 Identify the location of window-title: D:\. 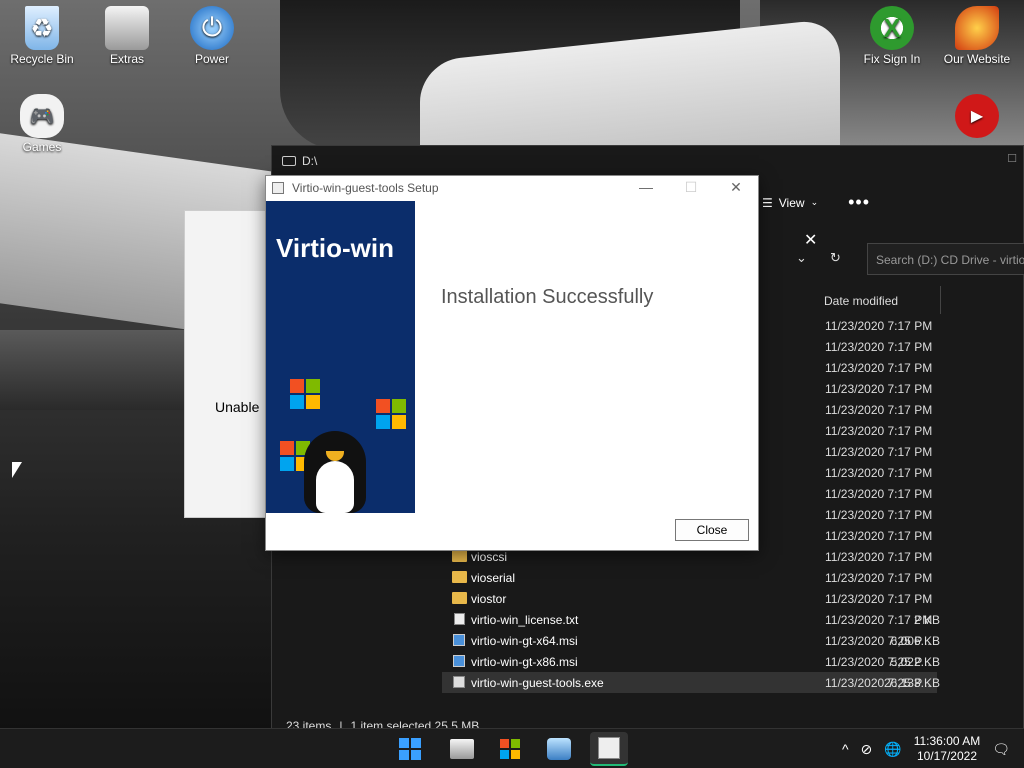
(310, 161).